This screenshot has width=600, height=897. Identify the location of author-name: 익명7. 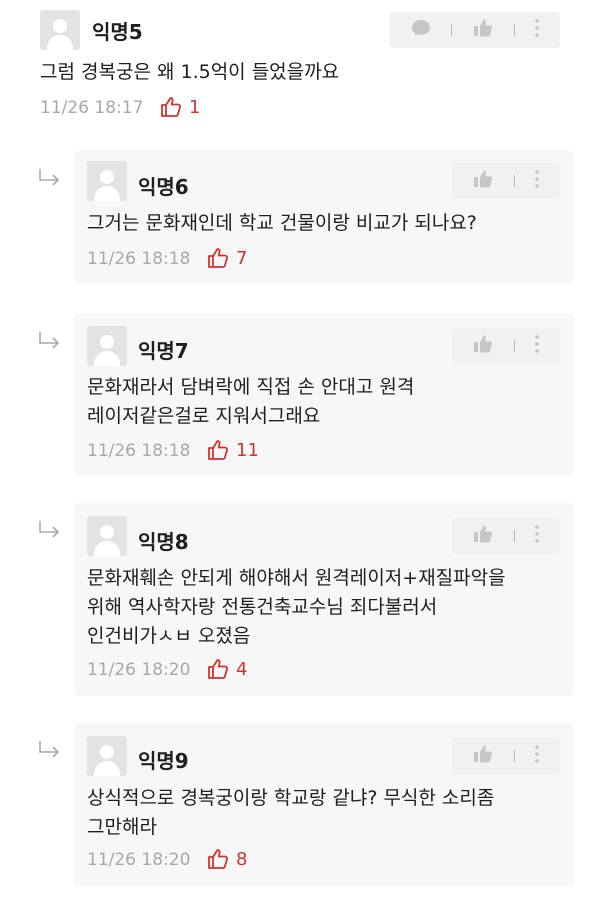
(163, 351).